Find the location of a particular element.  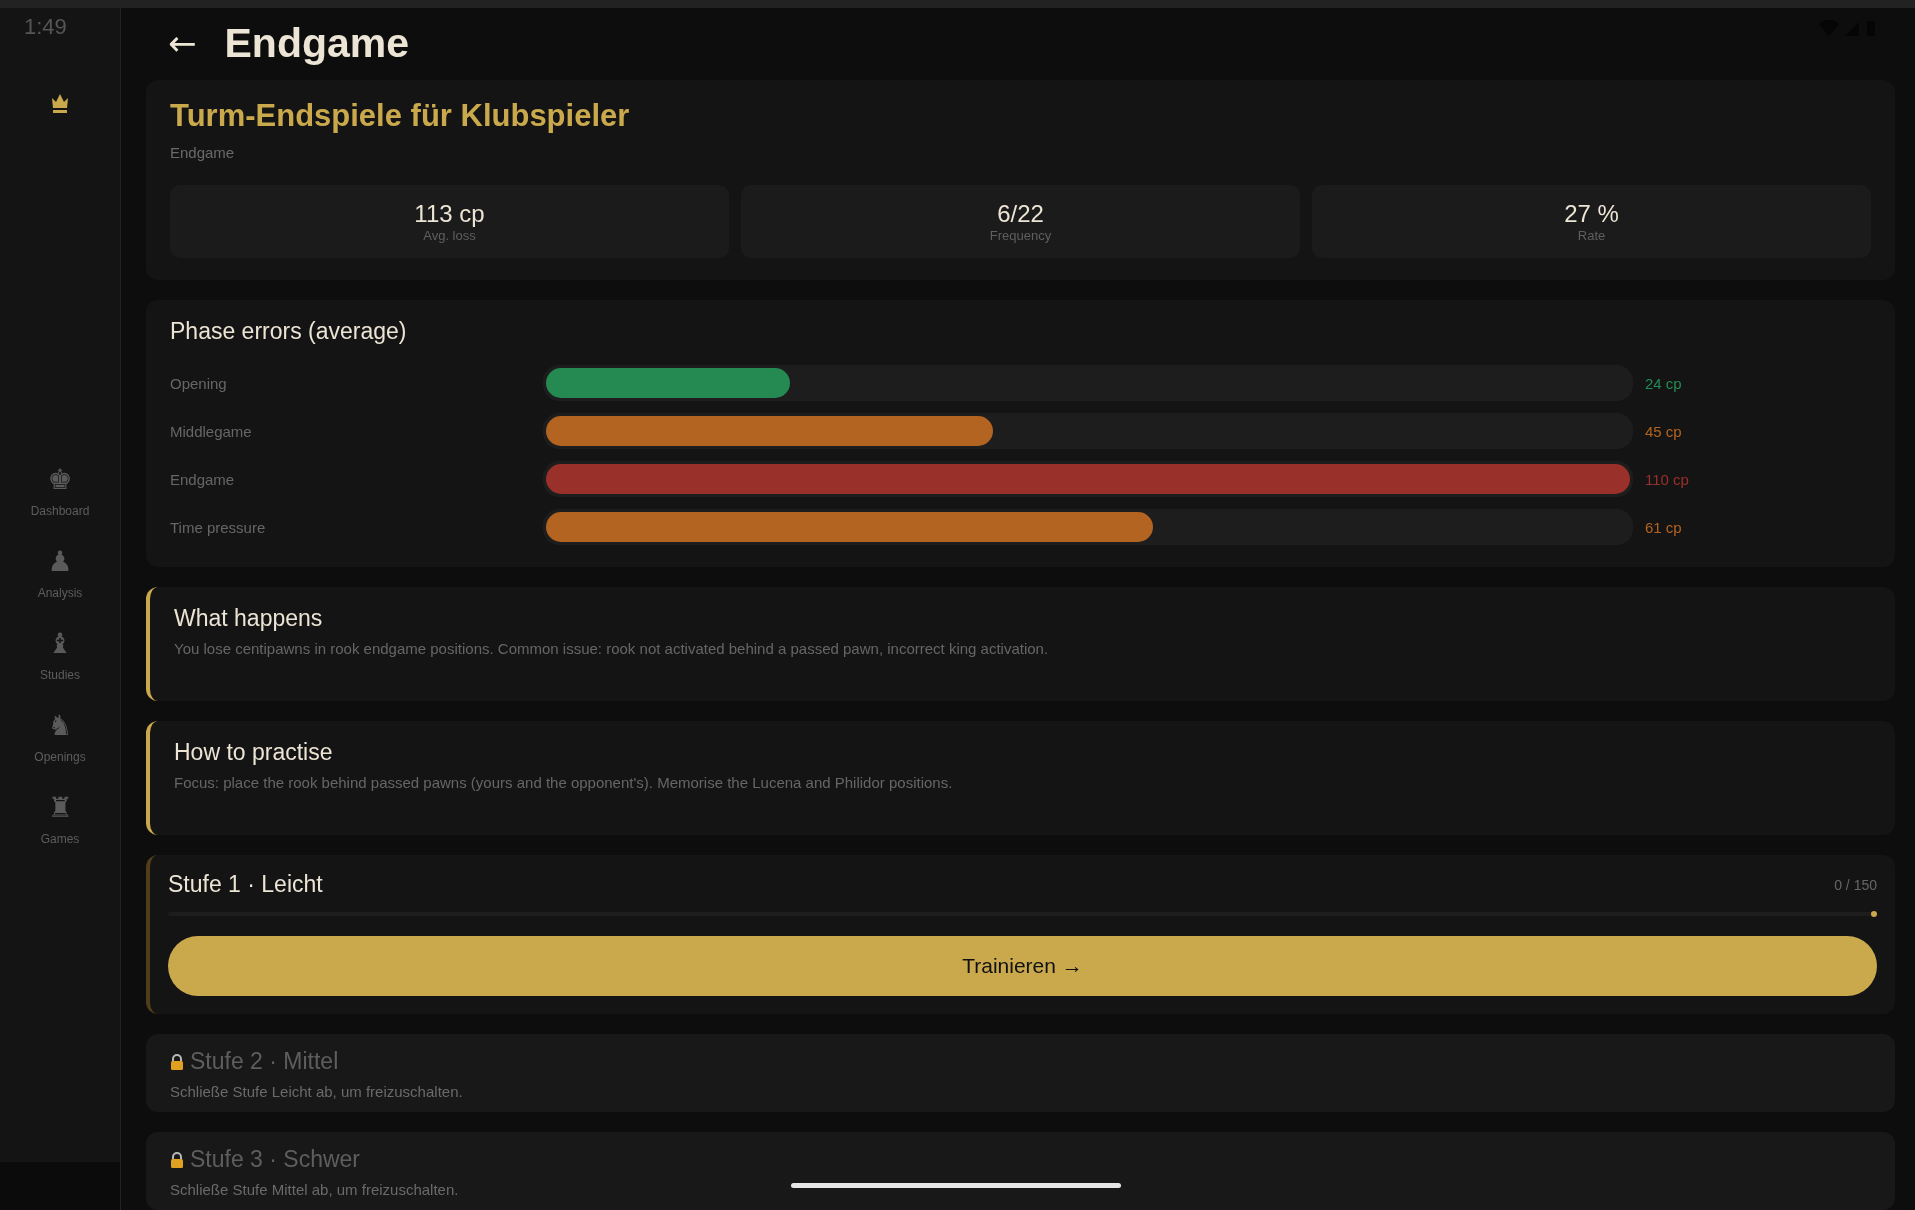

nav-item: ♞ Openings is located at coordinates (60, 737).